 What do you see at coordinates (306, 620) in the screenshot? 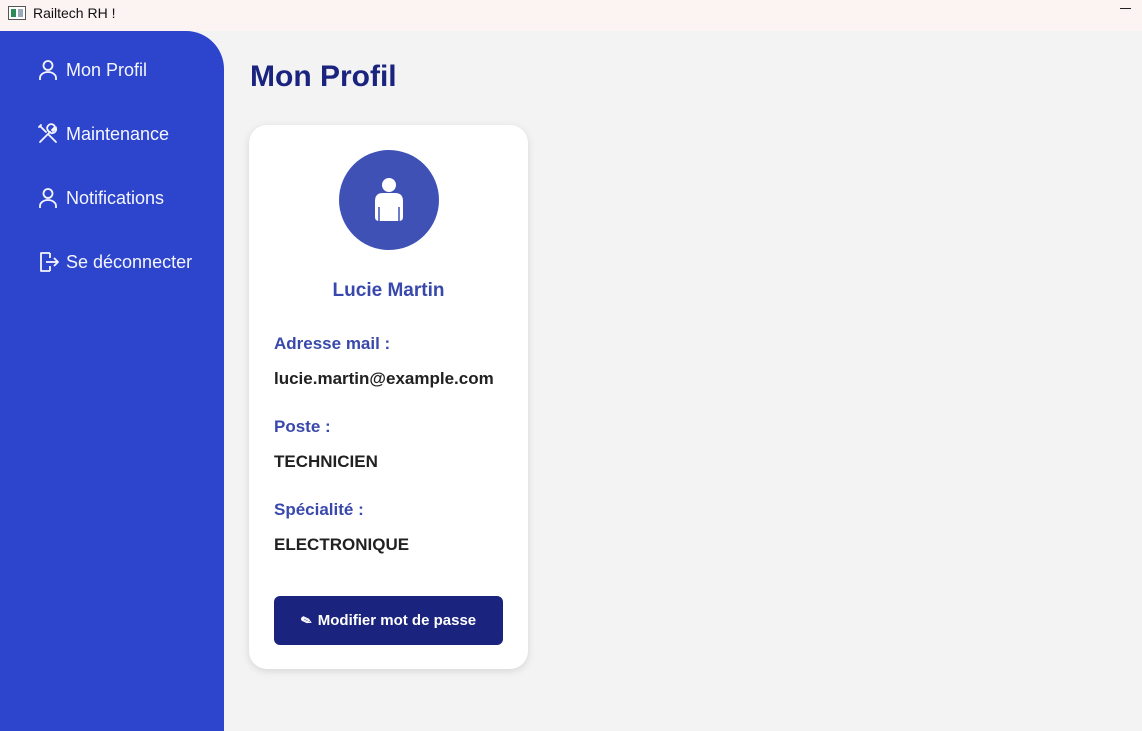
I see `pencil-icon: ✎` at bounding box center [306, 620].